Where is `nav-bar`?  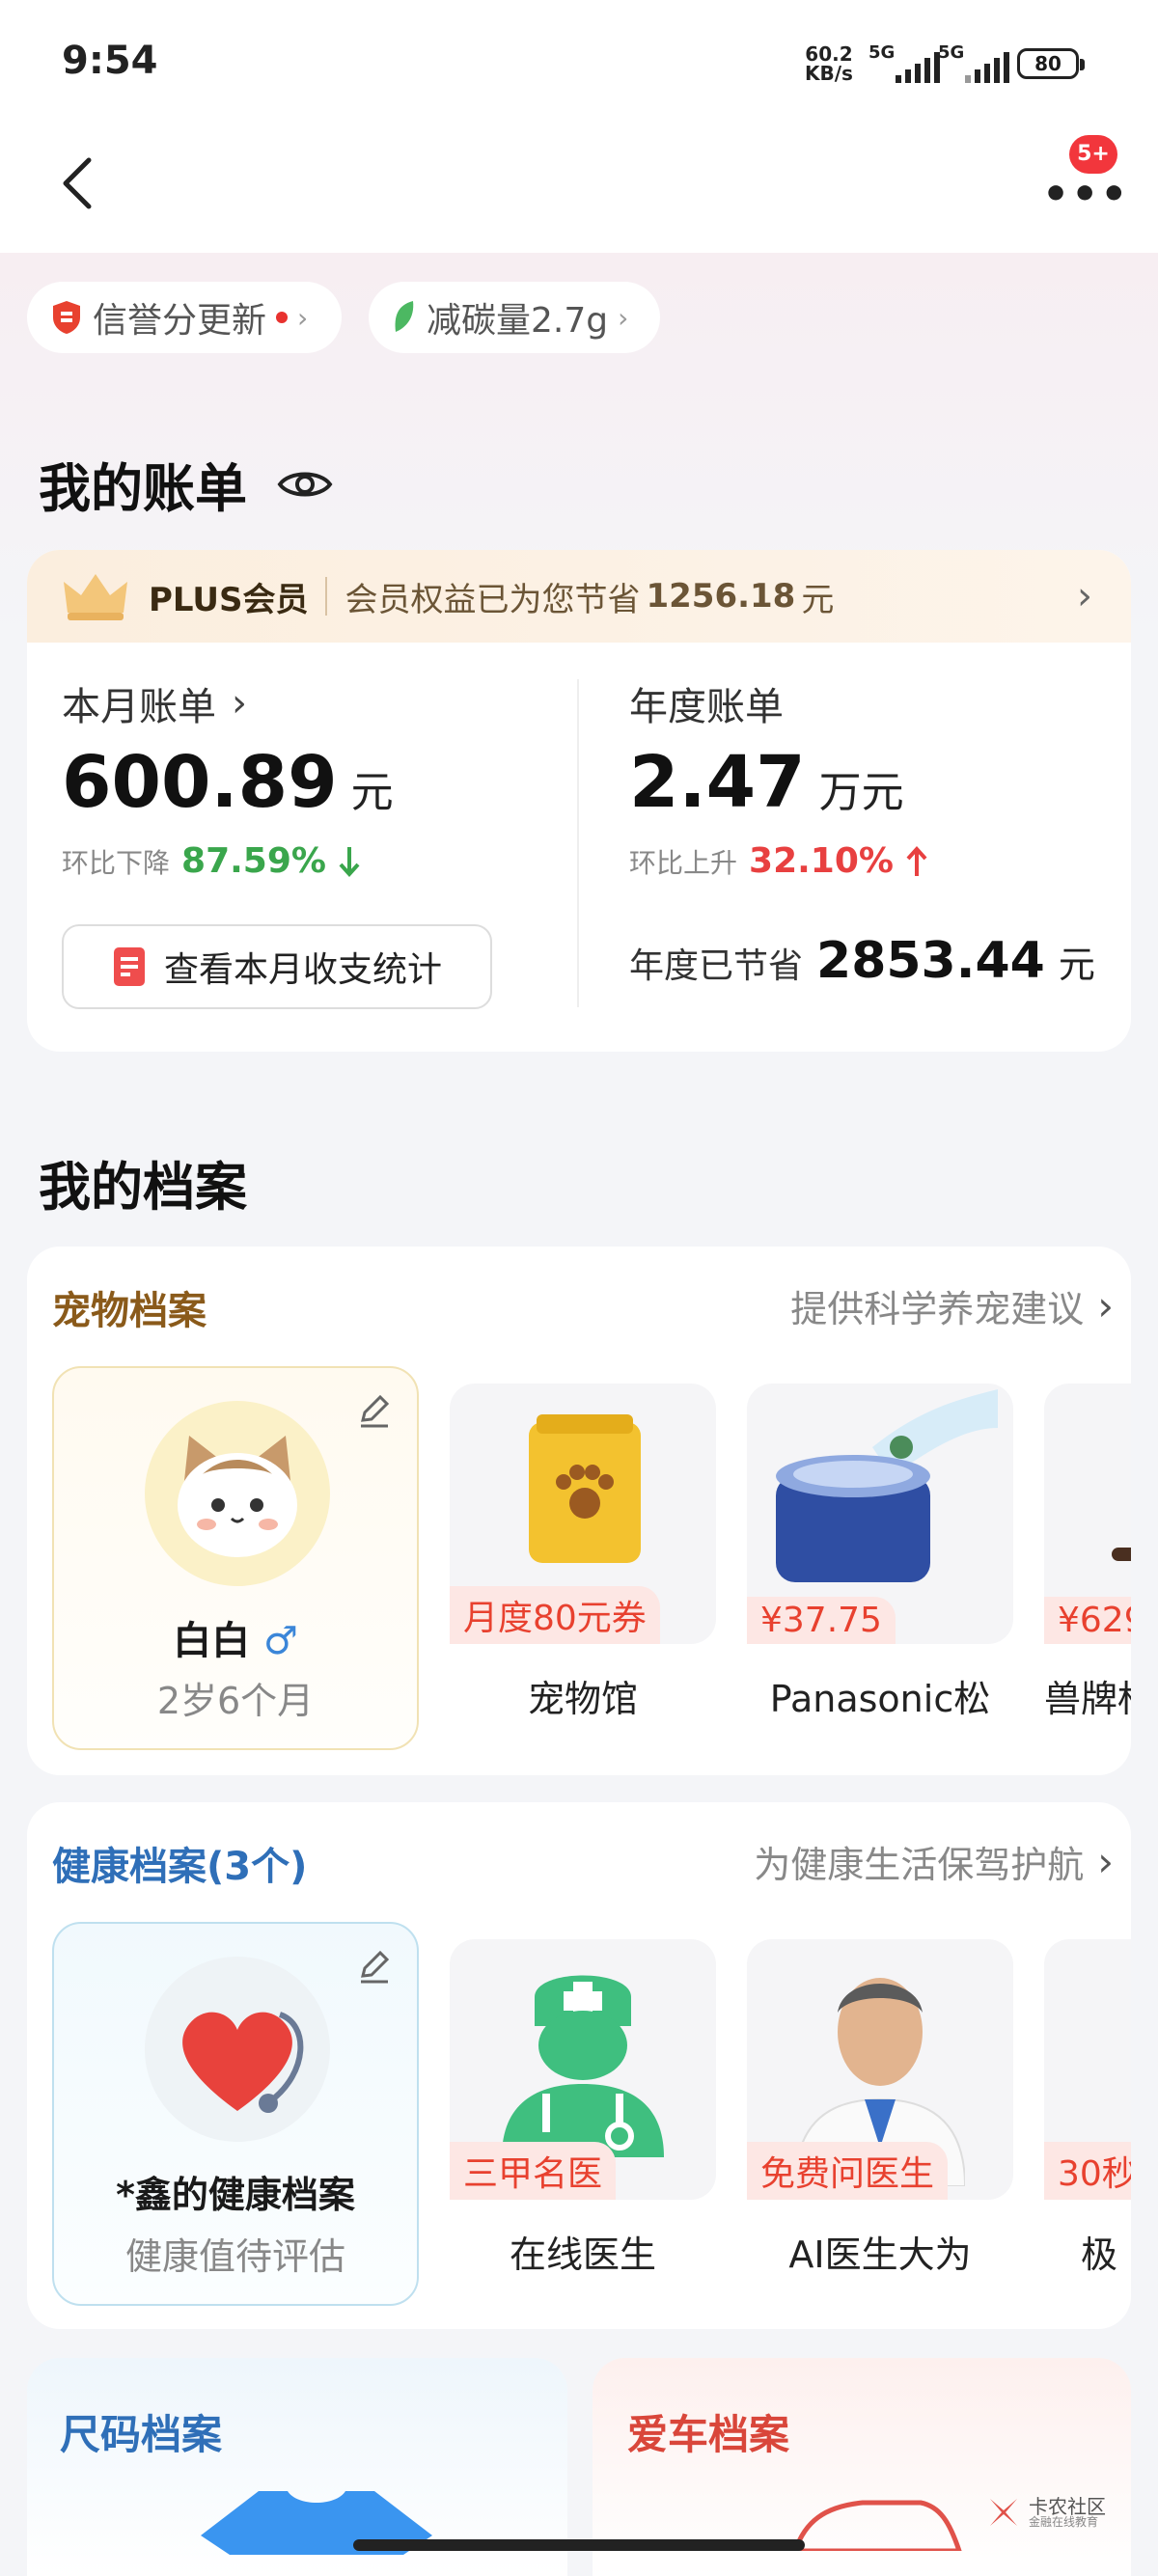
nav-bar is located at coordinates (579, 189).